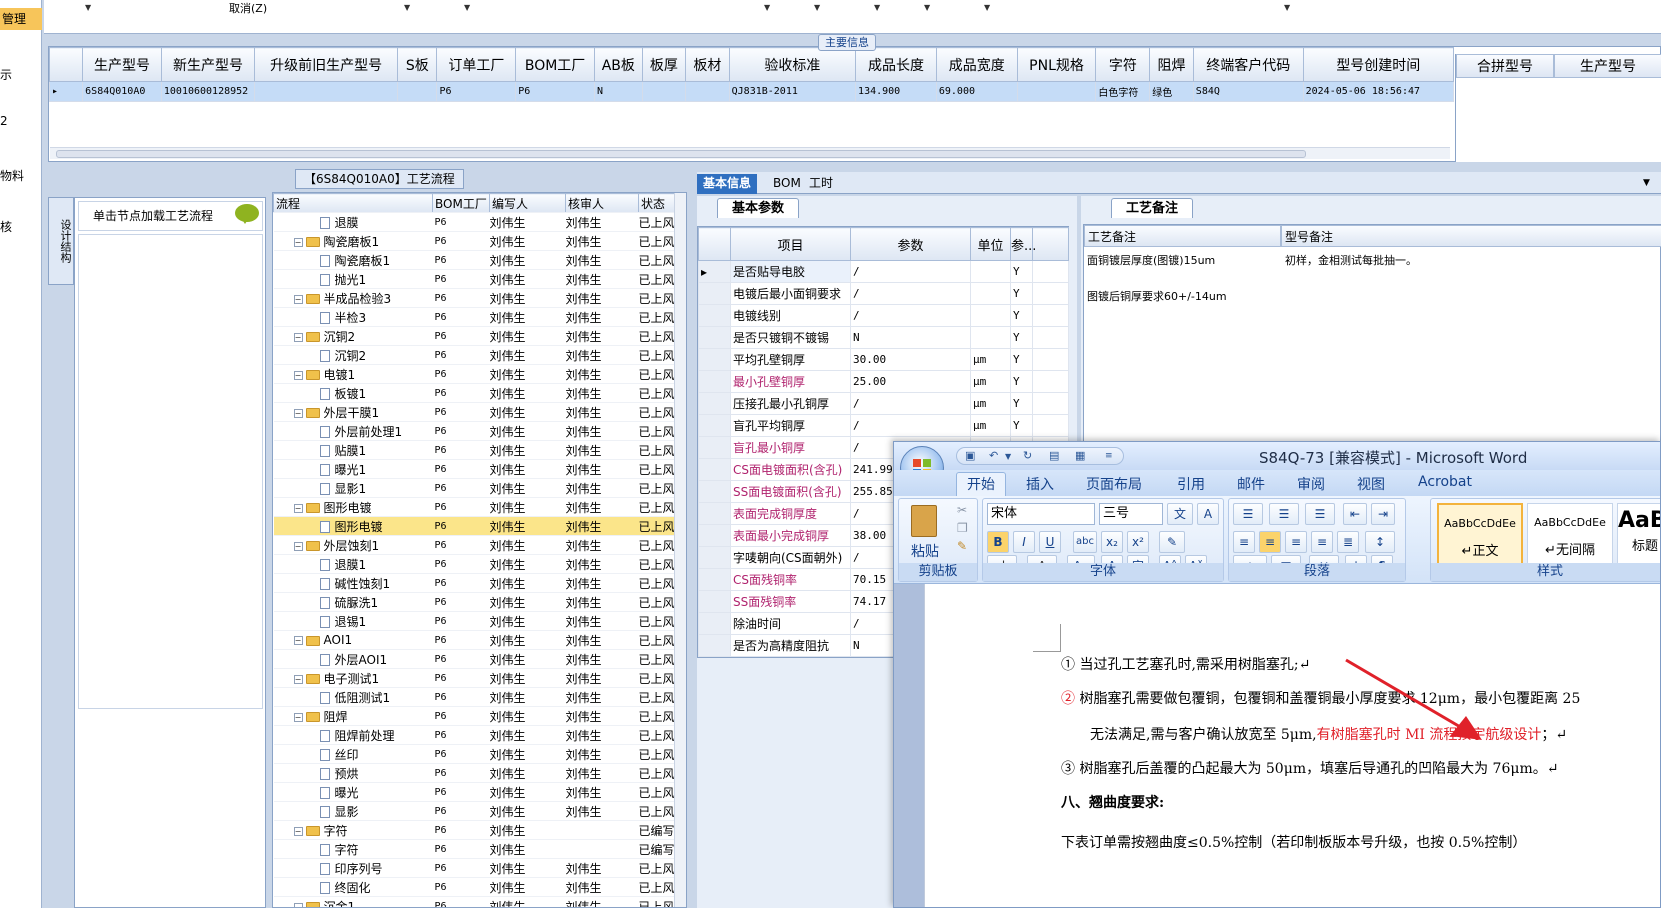  Describe the element at coordinates (1021, 403) in the screenshot. I see `param-flag-cell: Y` at that location.